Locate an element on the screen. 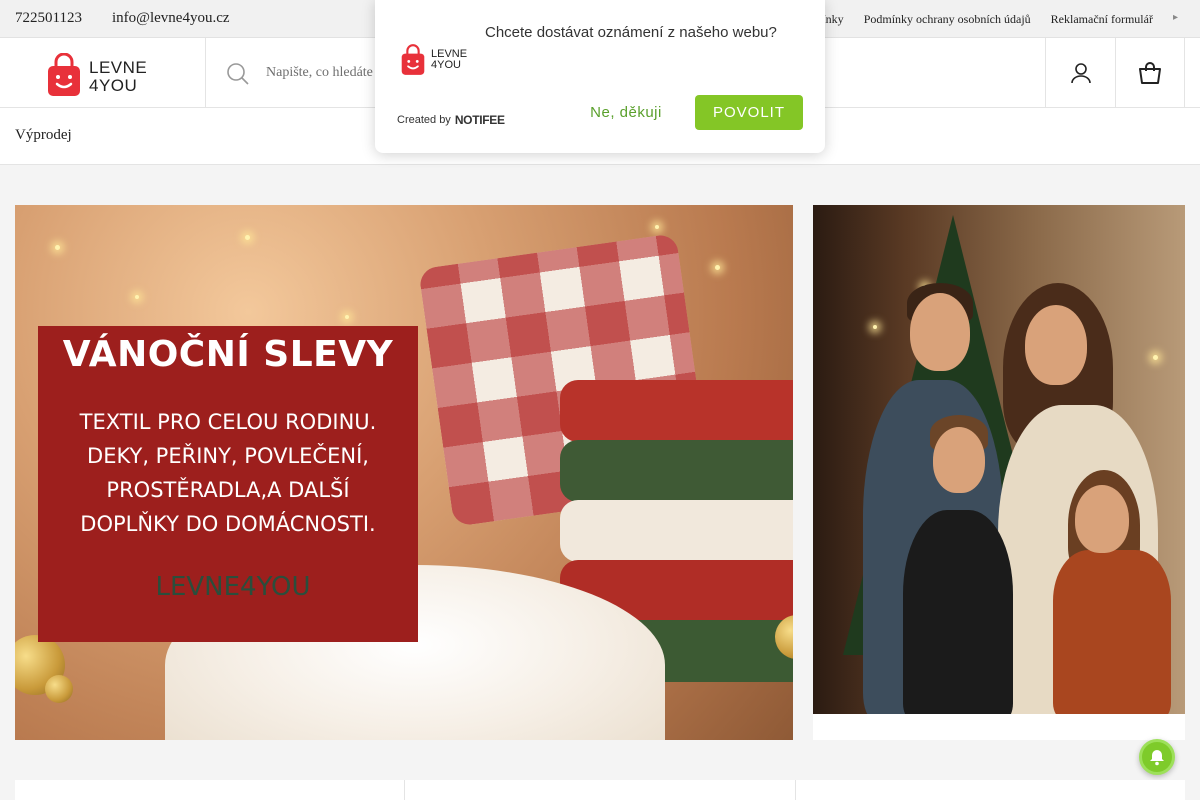 Image resolution: width=1200 pixels, height=800 pixels. notification-bell-button is located at coordinates (1157, 757).